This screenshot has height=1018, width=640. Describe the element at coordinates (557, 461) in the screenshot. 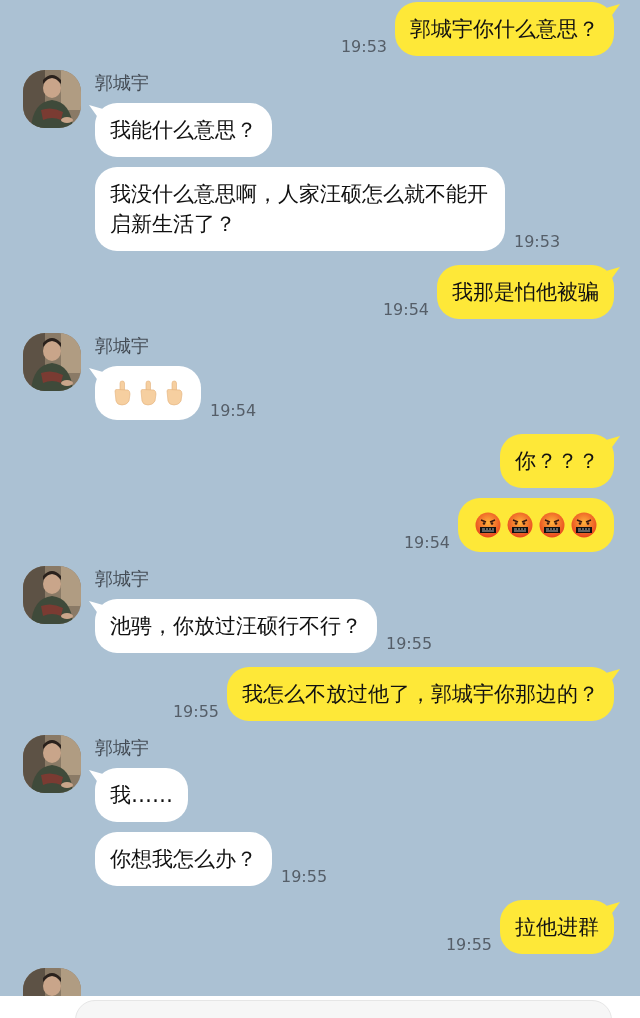

I see `message-bubble: 你？？？` at that location.